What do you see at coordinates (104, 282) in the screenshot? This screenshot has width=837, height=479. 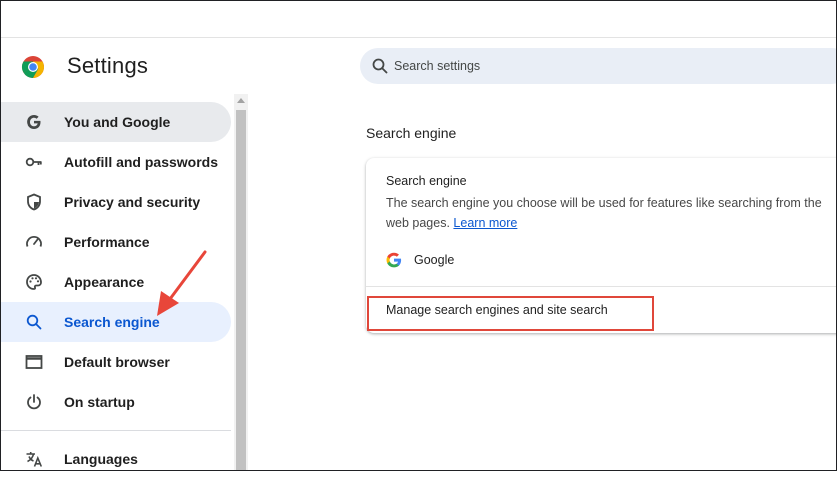 I see `sidebar-item-label: Appearance` at bounding box center [104, 282].